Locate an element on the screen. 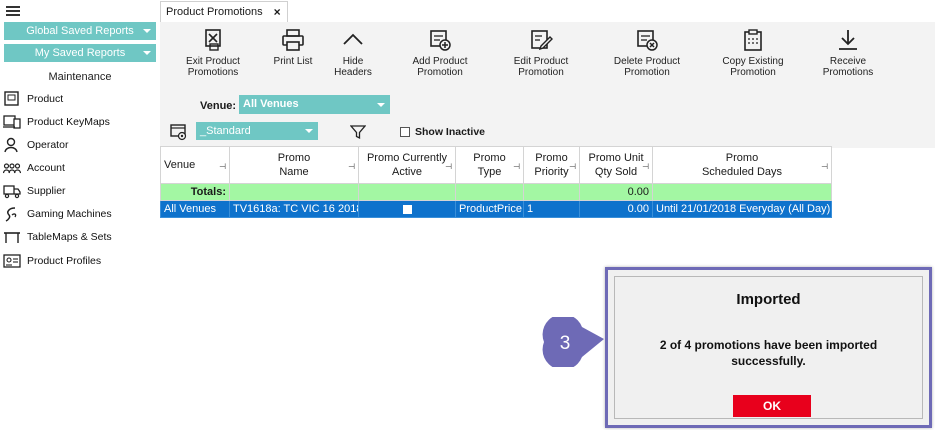 The width and height of the screenshot is (935, 430). totals-label-cell: Totals: is located at coordinates (195, 192).